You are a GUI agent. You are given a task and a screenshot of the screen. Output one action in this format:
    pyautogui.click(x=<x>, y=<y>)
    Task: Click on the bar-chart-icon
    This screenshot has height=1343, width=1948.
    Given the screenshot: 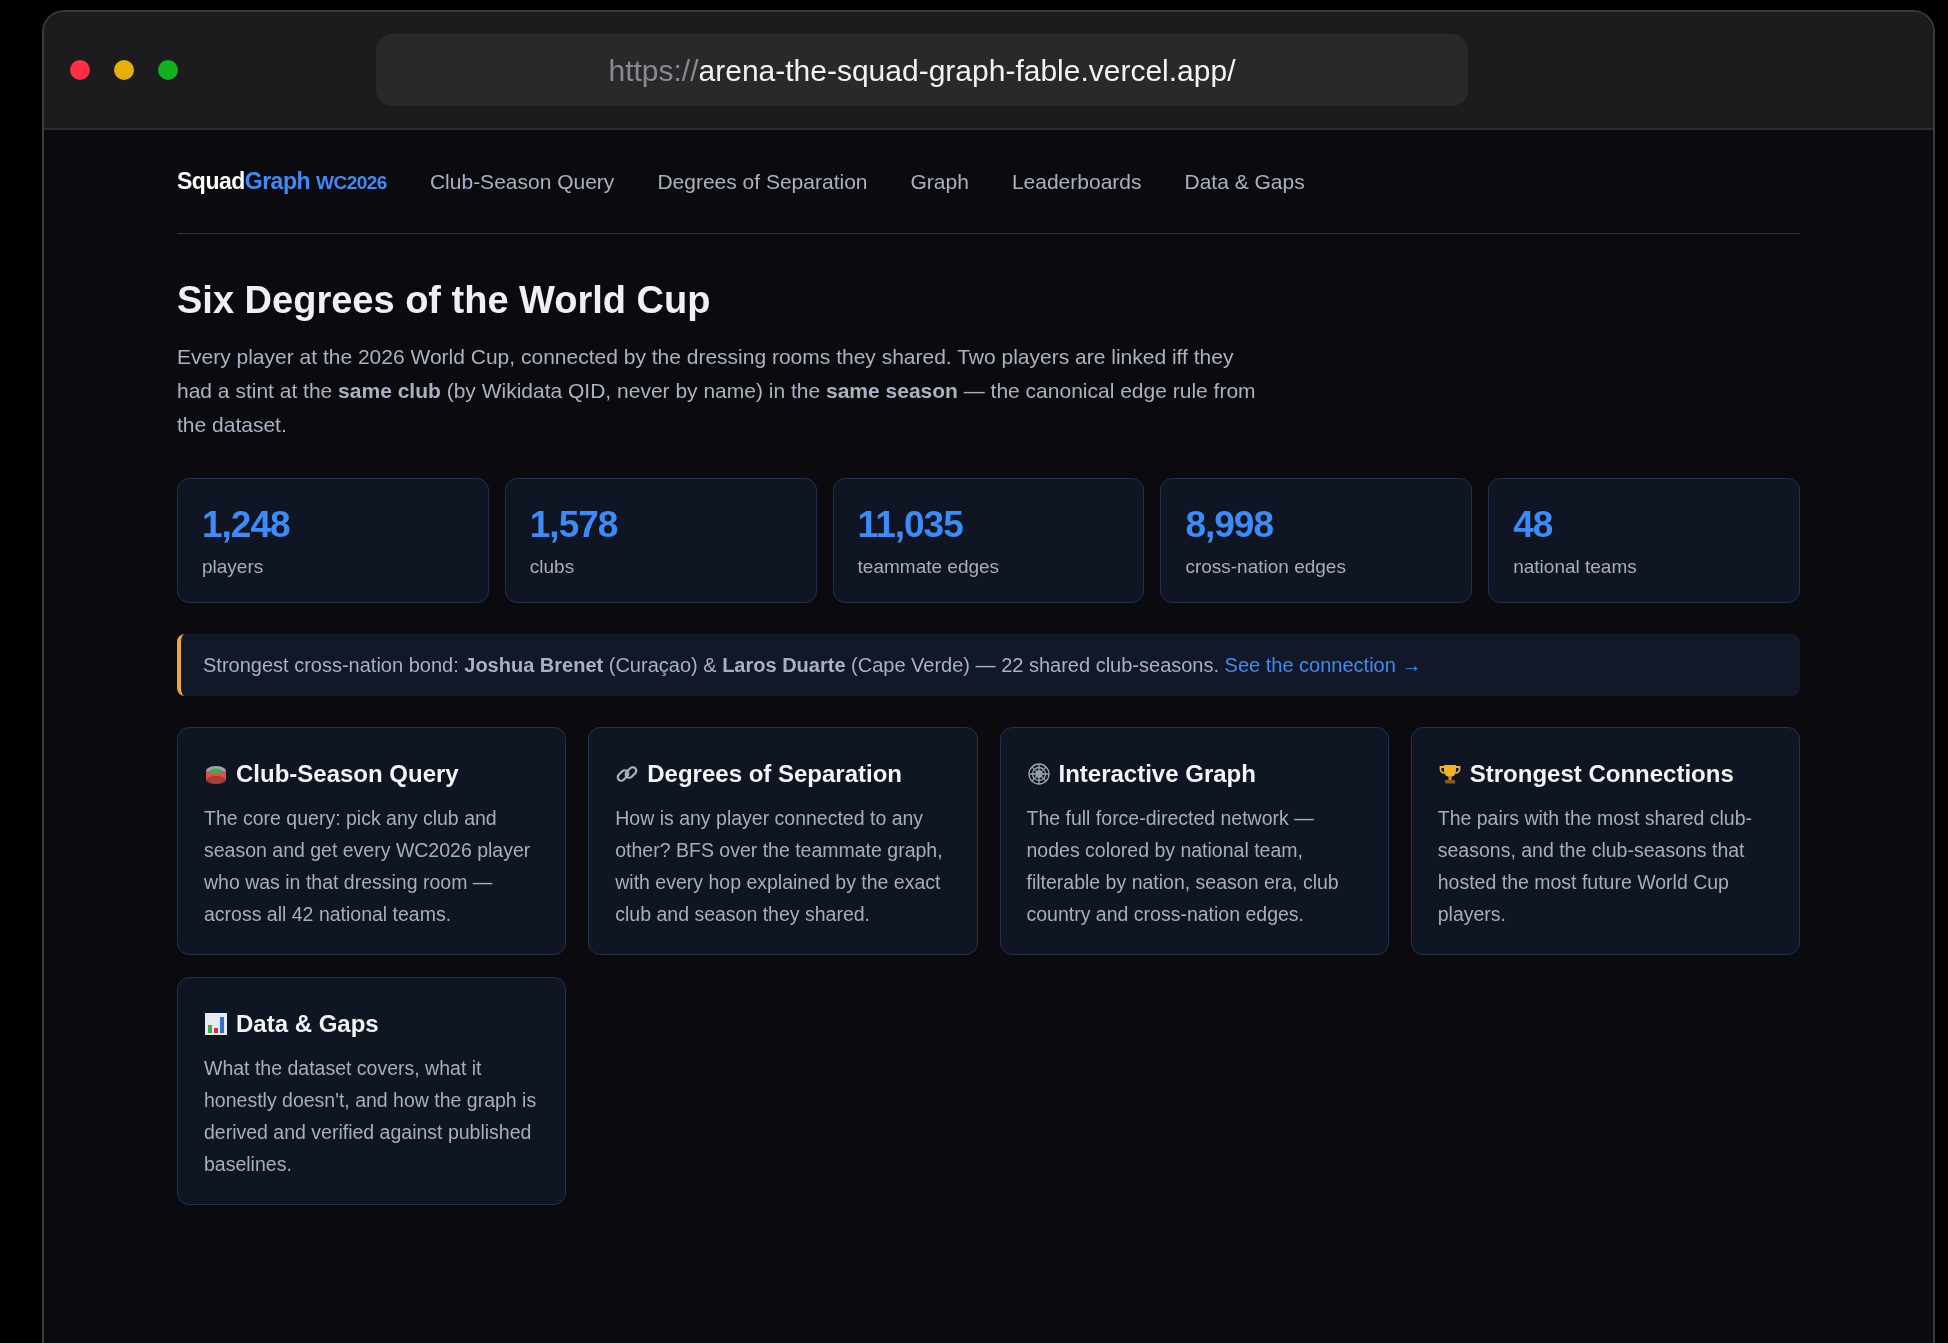 What is the action you would take?
    pyautogui.click(x=216, y=1023)
    